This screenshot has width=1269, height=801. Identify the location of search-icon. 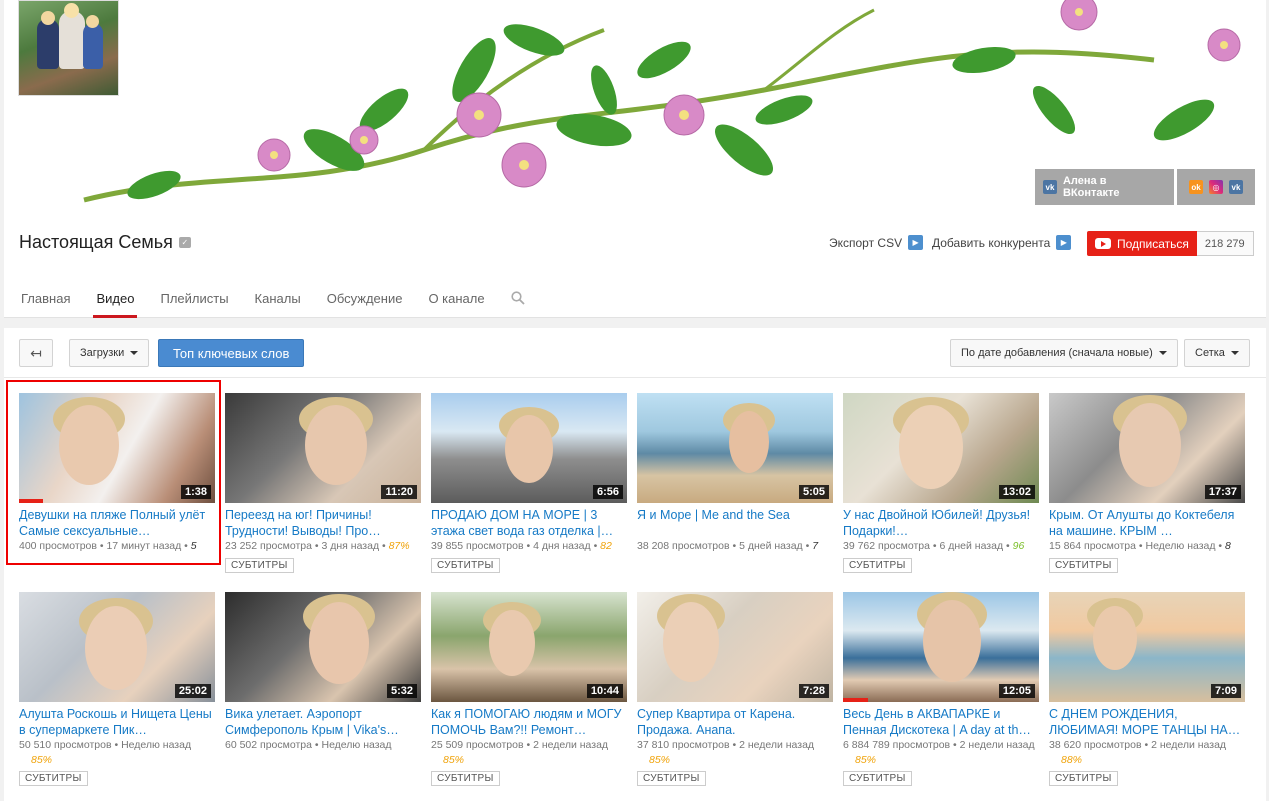
(518, 304).